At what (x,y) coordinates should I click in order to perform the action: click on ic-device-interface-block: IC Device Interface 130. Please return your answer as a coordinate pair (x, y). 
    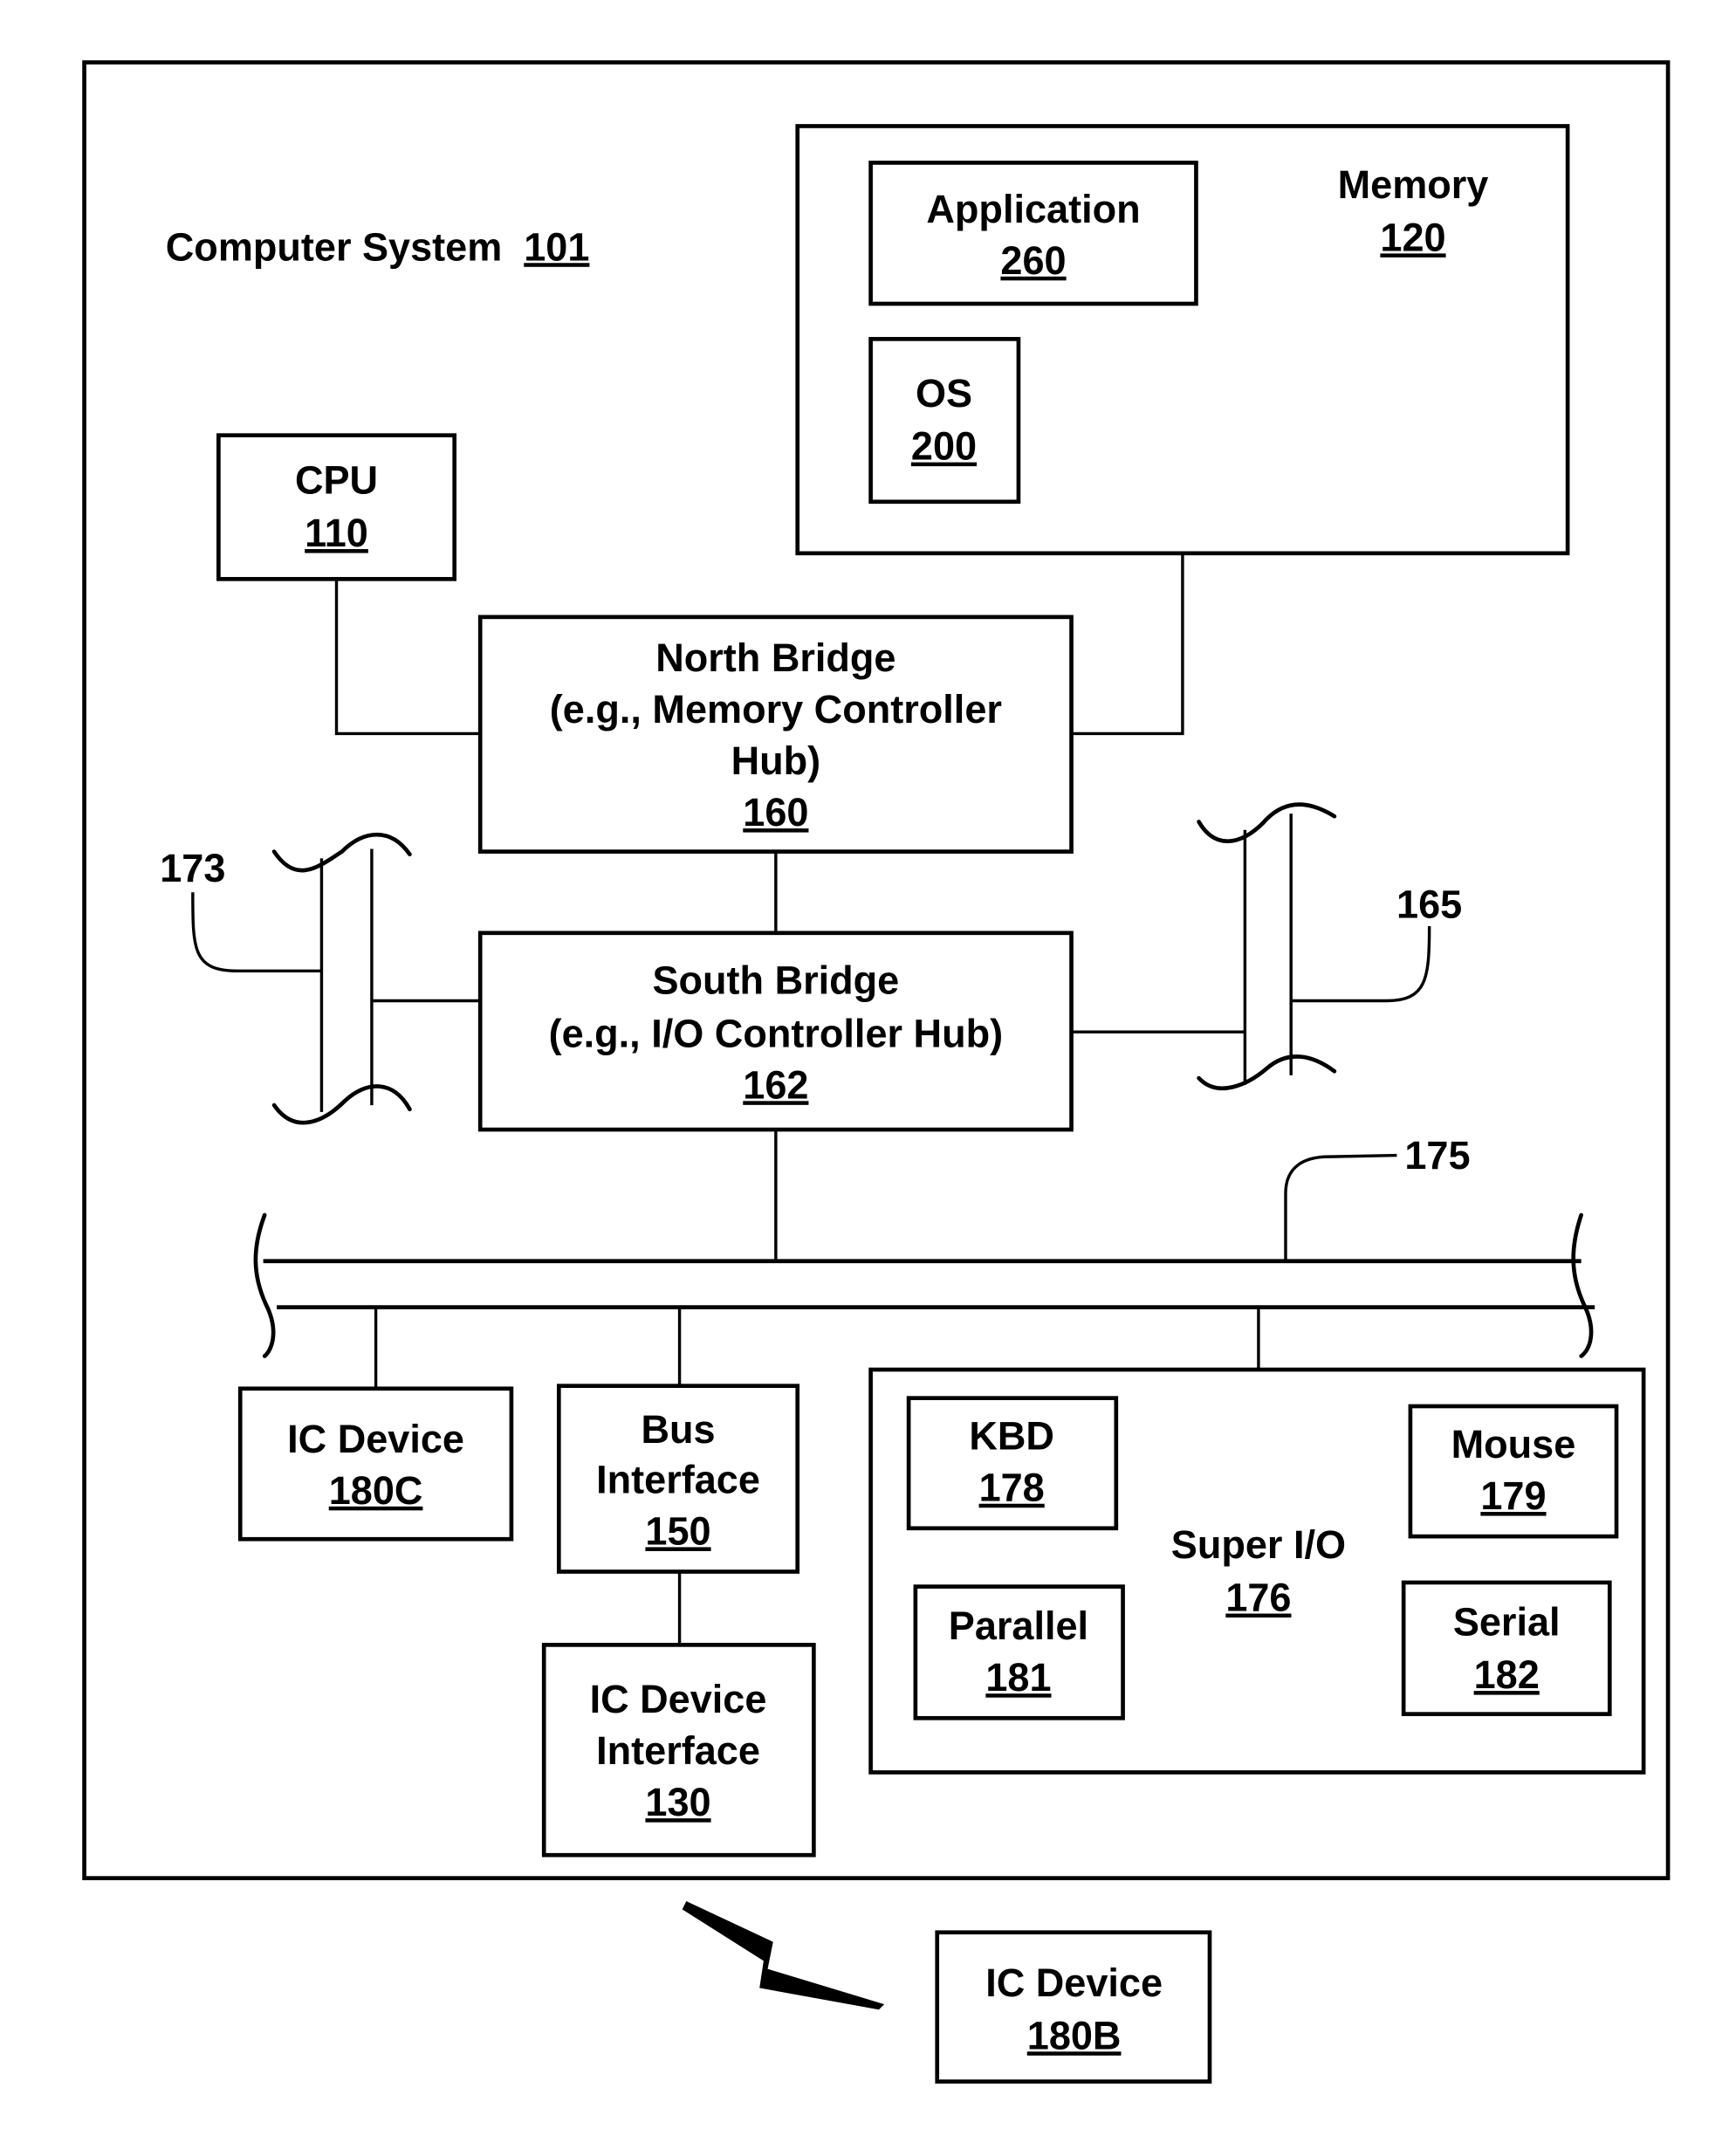
    Looking at the image, I should click on (678, 1750).